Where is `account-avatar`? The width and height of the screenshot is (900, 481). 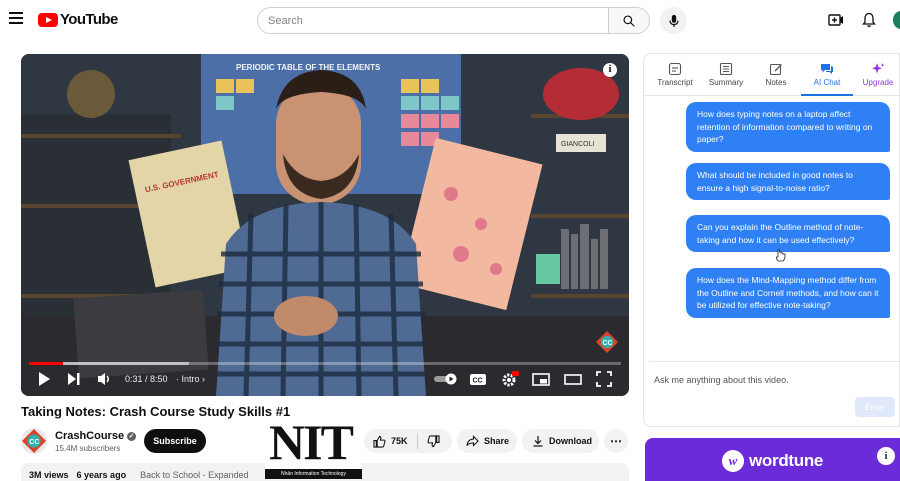
account-avatar is located at coordinates (896, 20).